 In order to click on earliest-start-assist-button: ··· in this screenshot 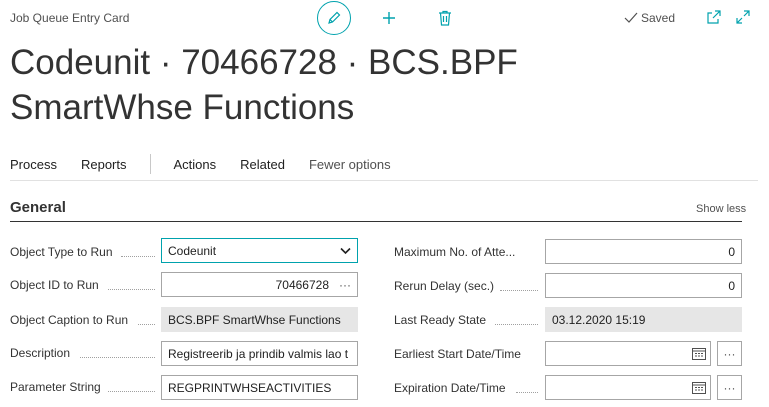, I will do `click(729, 353)`.